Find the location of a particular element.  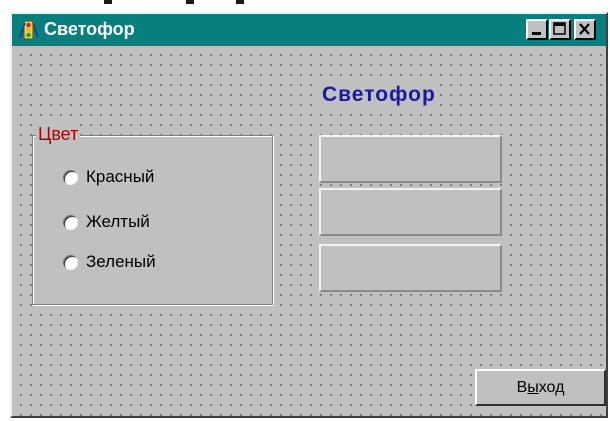

radio-label: Зеленый is located at coordinates (121, 261).